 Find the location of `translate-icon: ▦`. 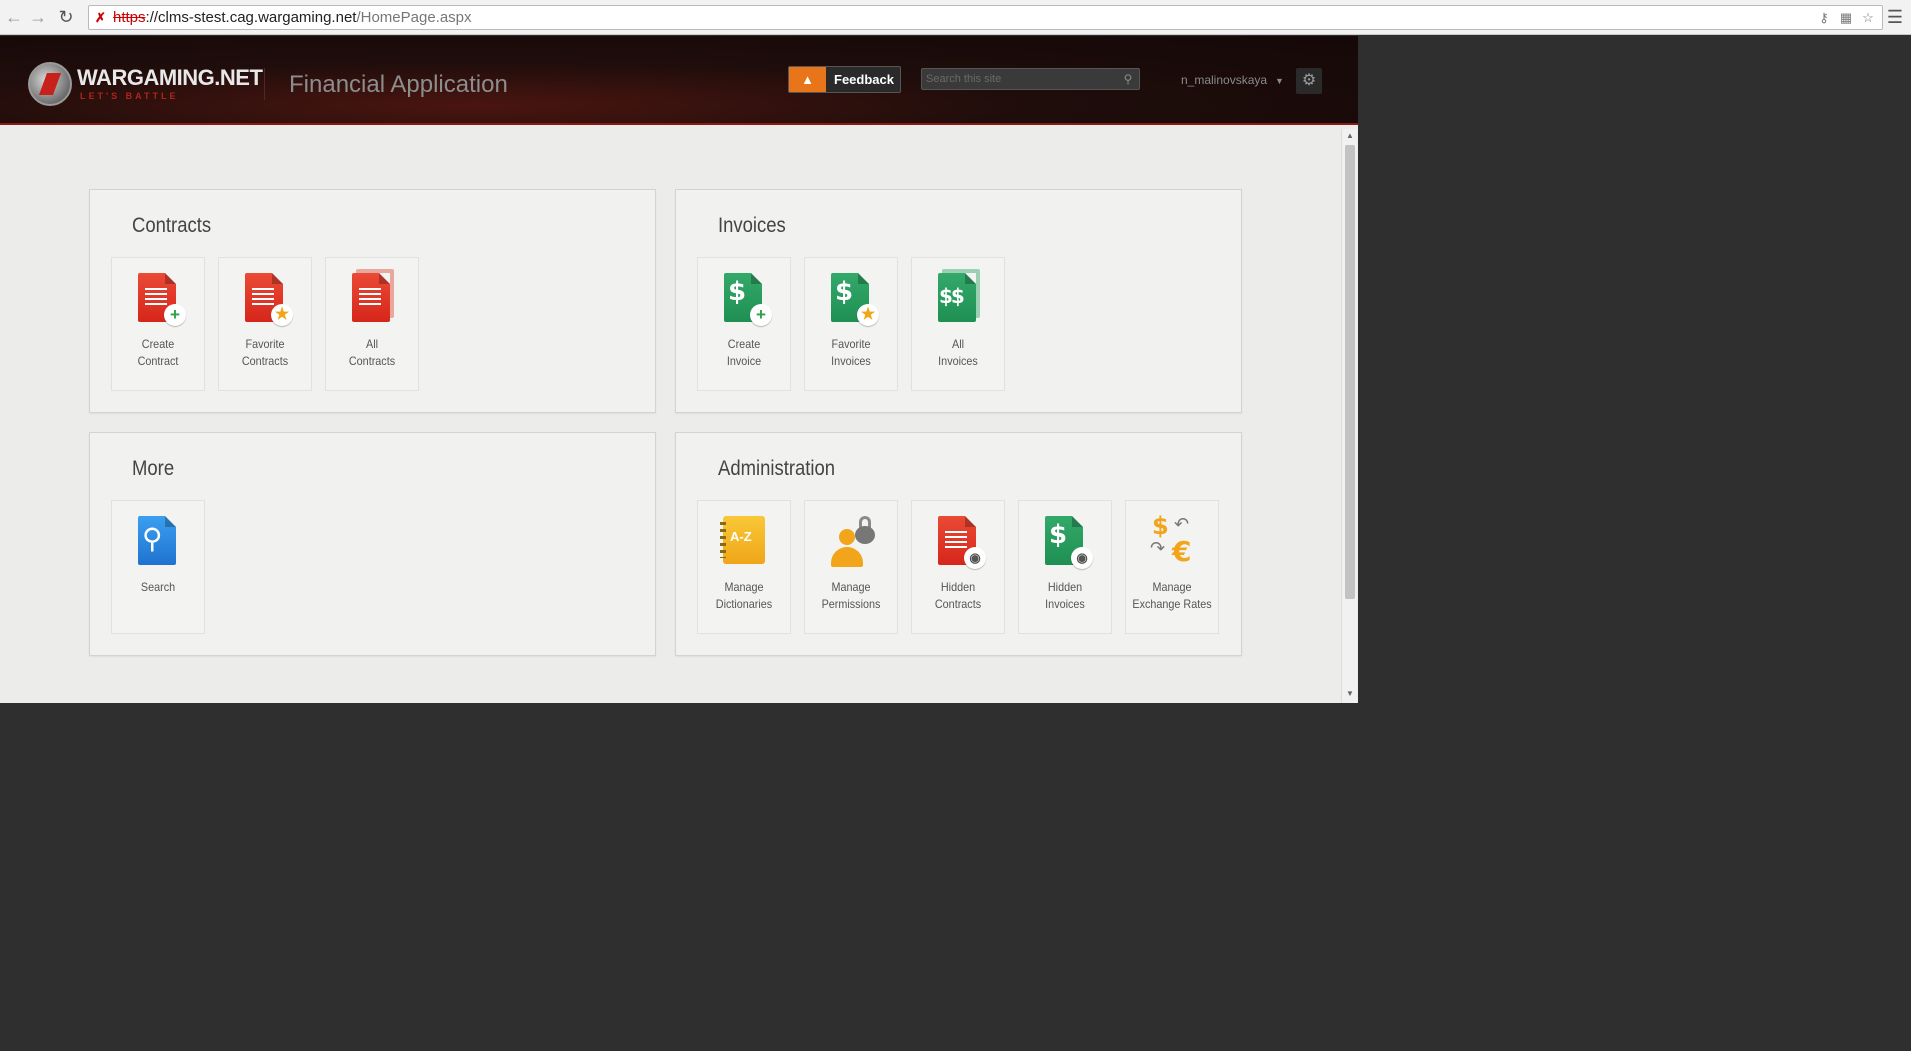

translate-icon: ▦ is located at coordinates (1846, 18).